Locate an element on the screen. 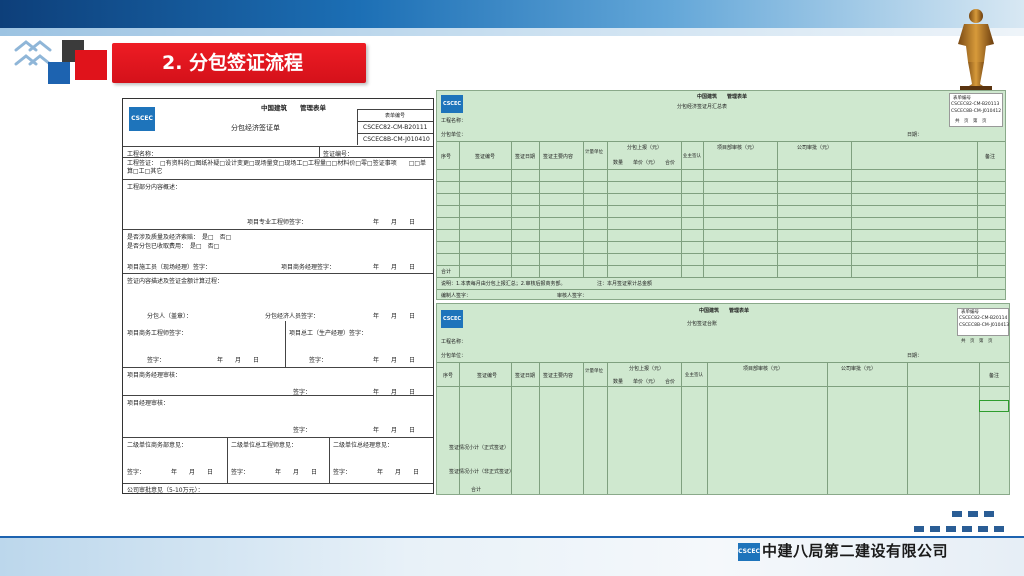  form-charge-label: 是否分包已收取费用： 是□ 否□ is located at coordinates (173, 246).